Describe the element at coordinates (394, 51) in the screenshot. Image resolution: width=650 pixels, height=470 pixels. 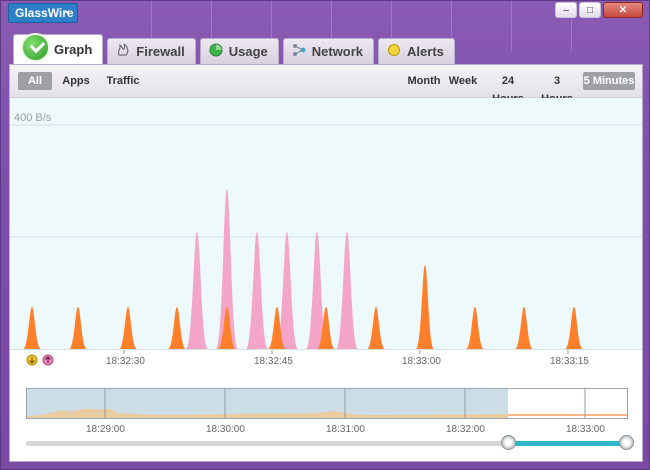
I see `alerts-icon` at that location.